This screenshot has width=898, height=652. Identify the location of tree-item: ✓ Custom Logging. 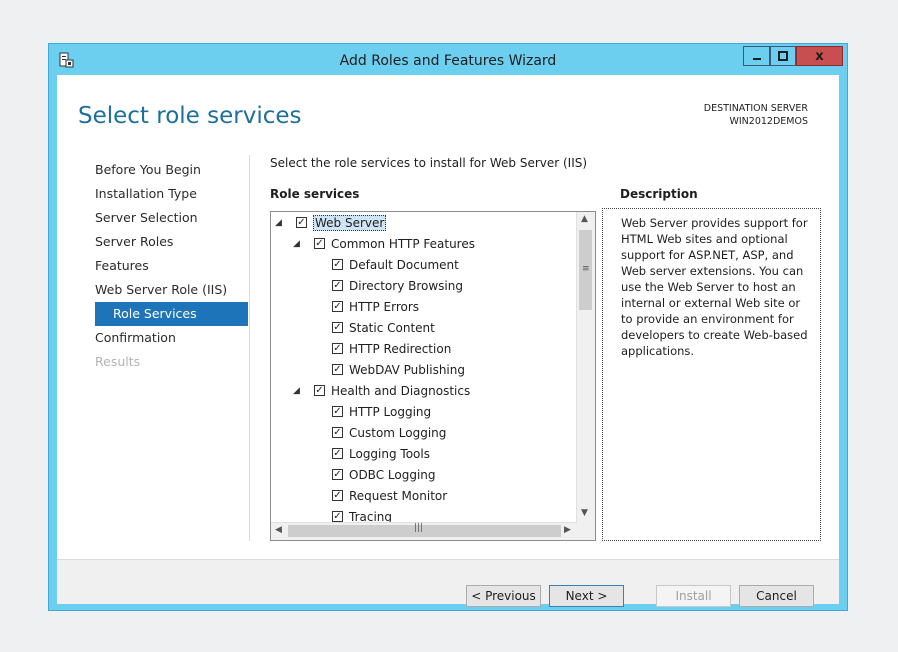
(424, 434).